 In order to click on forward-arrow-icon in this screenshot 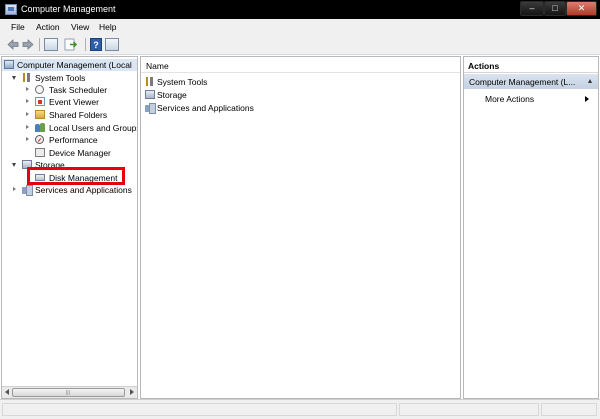, I will do `click(28, 44)`.